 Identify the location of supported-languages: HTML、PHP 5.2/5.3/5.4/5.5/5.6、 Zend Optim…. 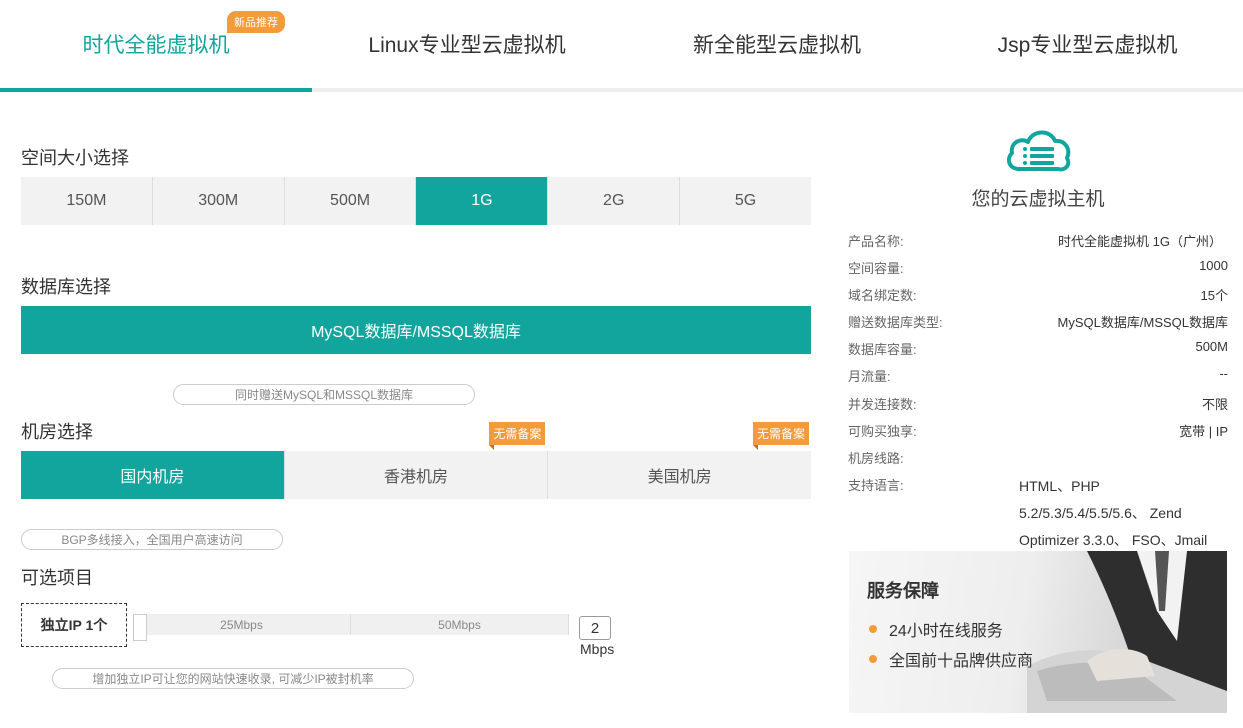
(1113, 513).